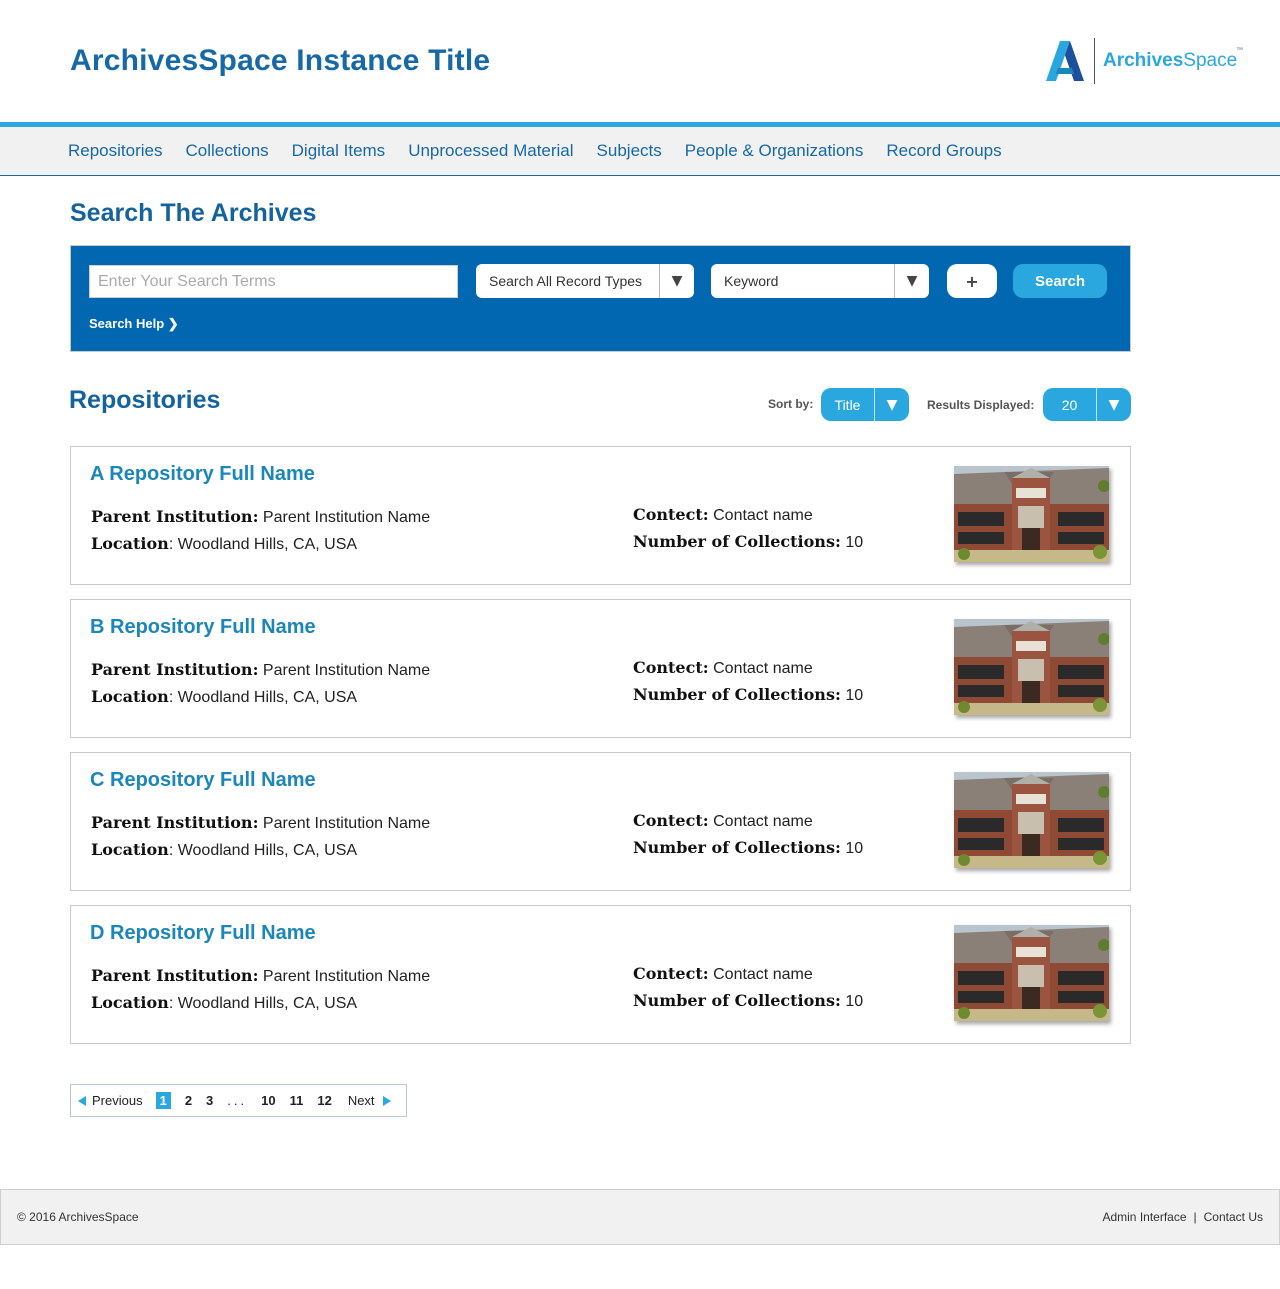 The height and width of the screenshot is (1289, 1280). Describe the element at coordinates (1087, 404) in the screenshot. I see `results-displayed-select: 20 ▼` at that location.